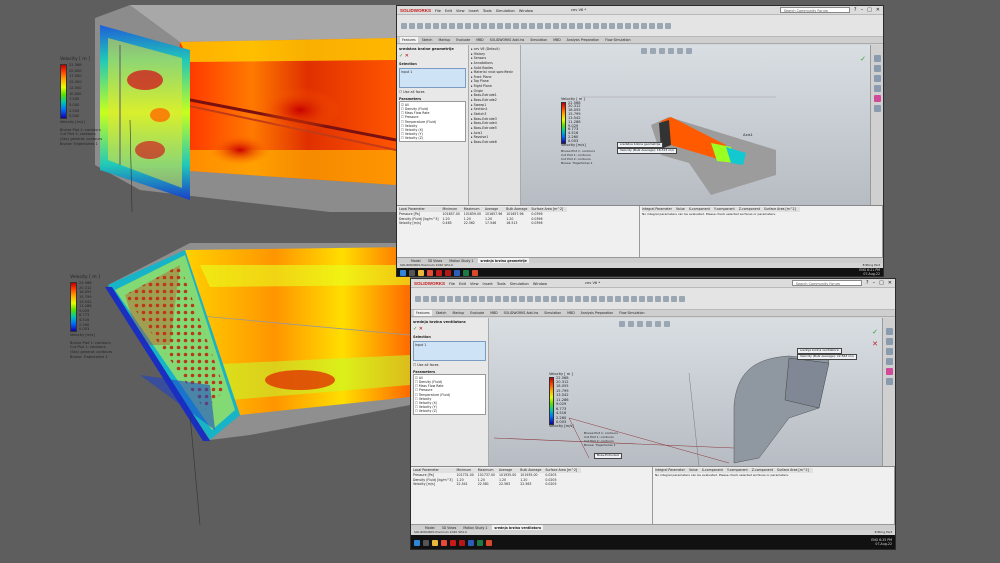 The width and height of the screenshot is (1000, 563). What do you see at coordinates (421, 329) in the screenshot?
I see `cancel-icon: ✕` at bounding box center [421, 329].